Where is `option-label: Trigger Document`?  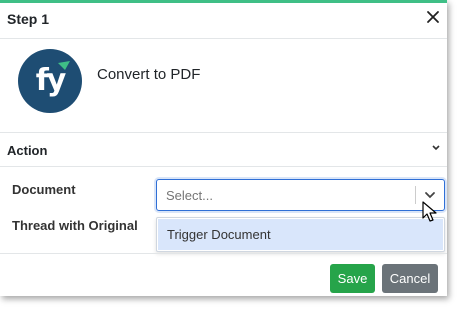
option-label: Trigger Document is located at coordinates (219, 234).